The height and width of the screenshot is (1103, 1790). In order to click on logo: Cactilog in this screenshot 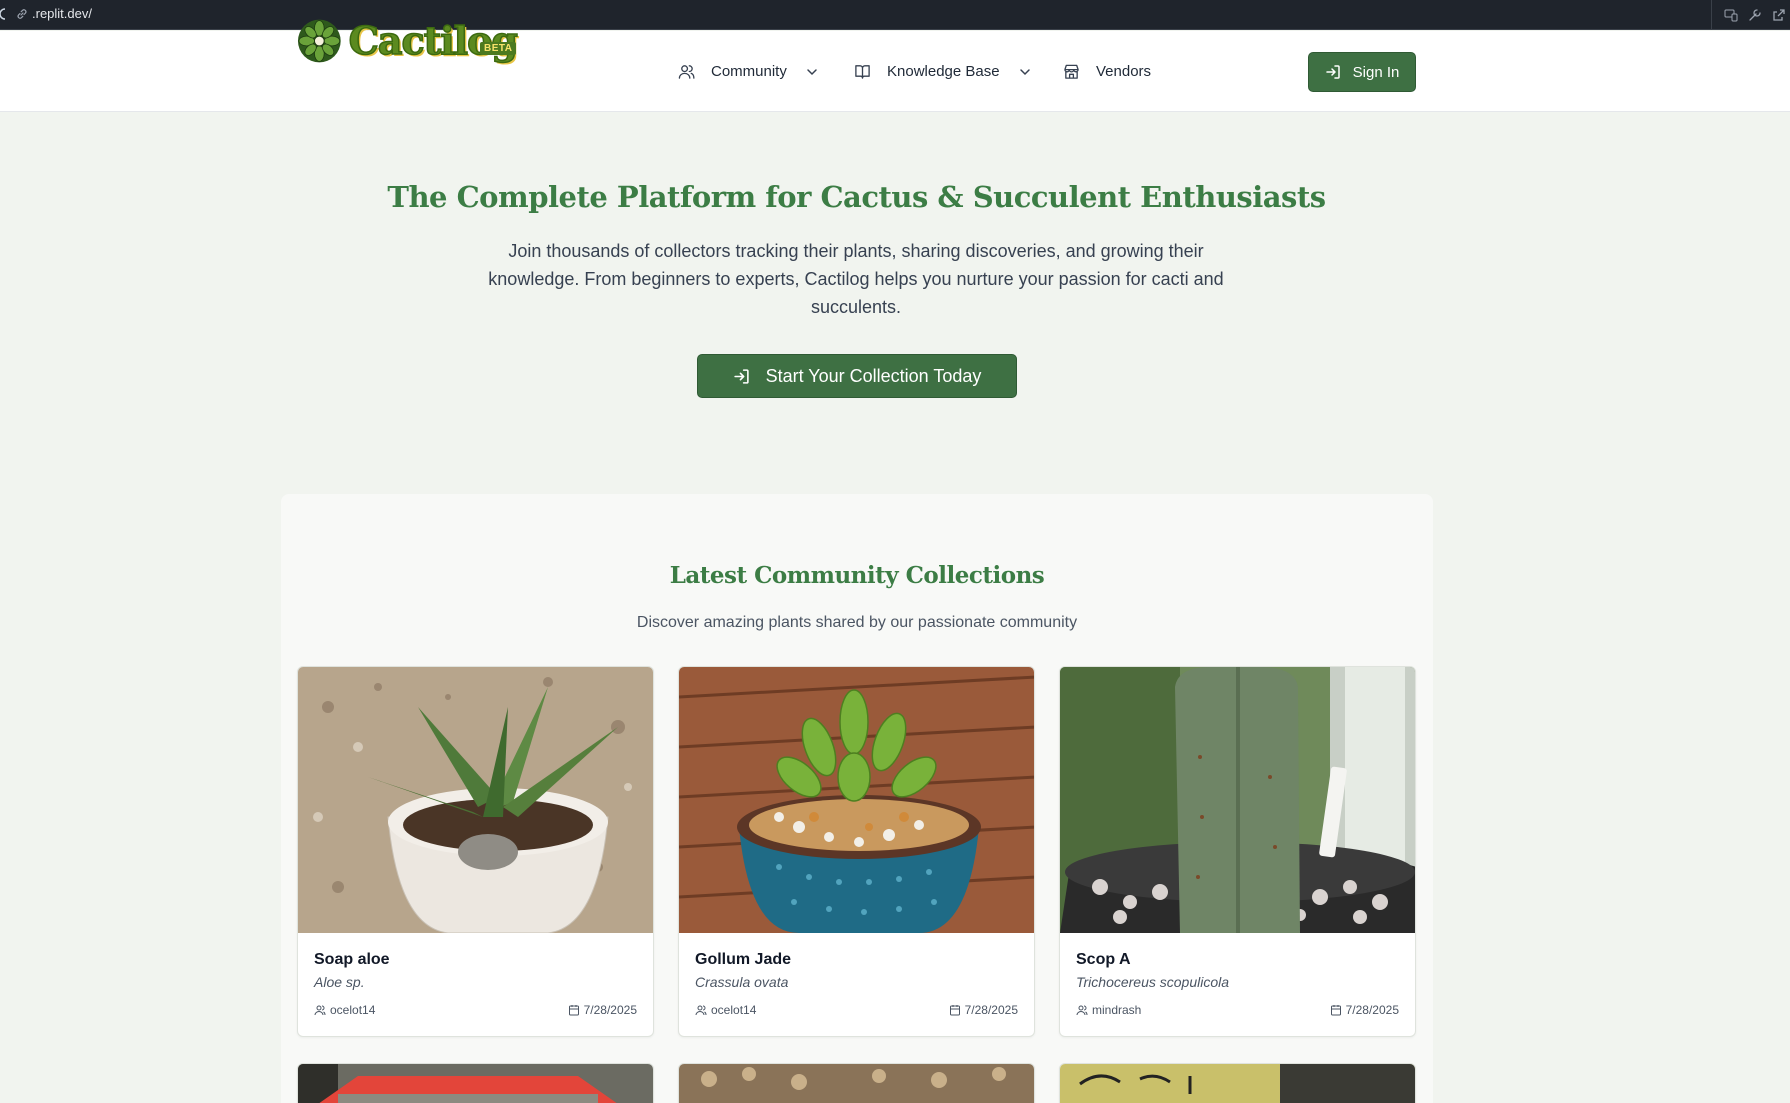, I will do `click(408, 41)`.